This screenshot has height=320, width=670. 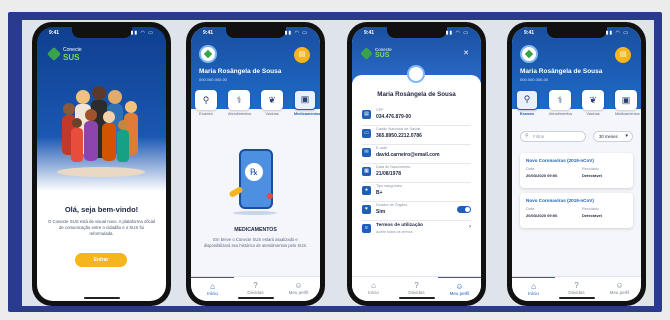 What do you see at coordinates (416, 173) in the screenshot?
I see `field-birthdate: ▦ Data de Nascimento 21/08/1978` at bounding box center [416, 173].